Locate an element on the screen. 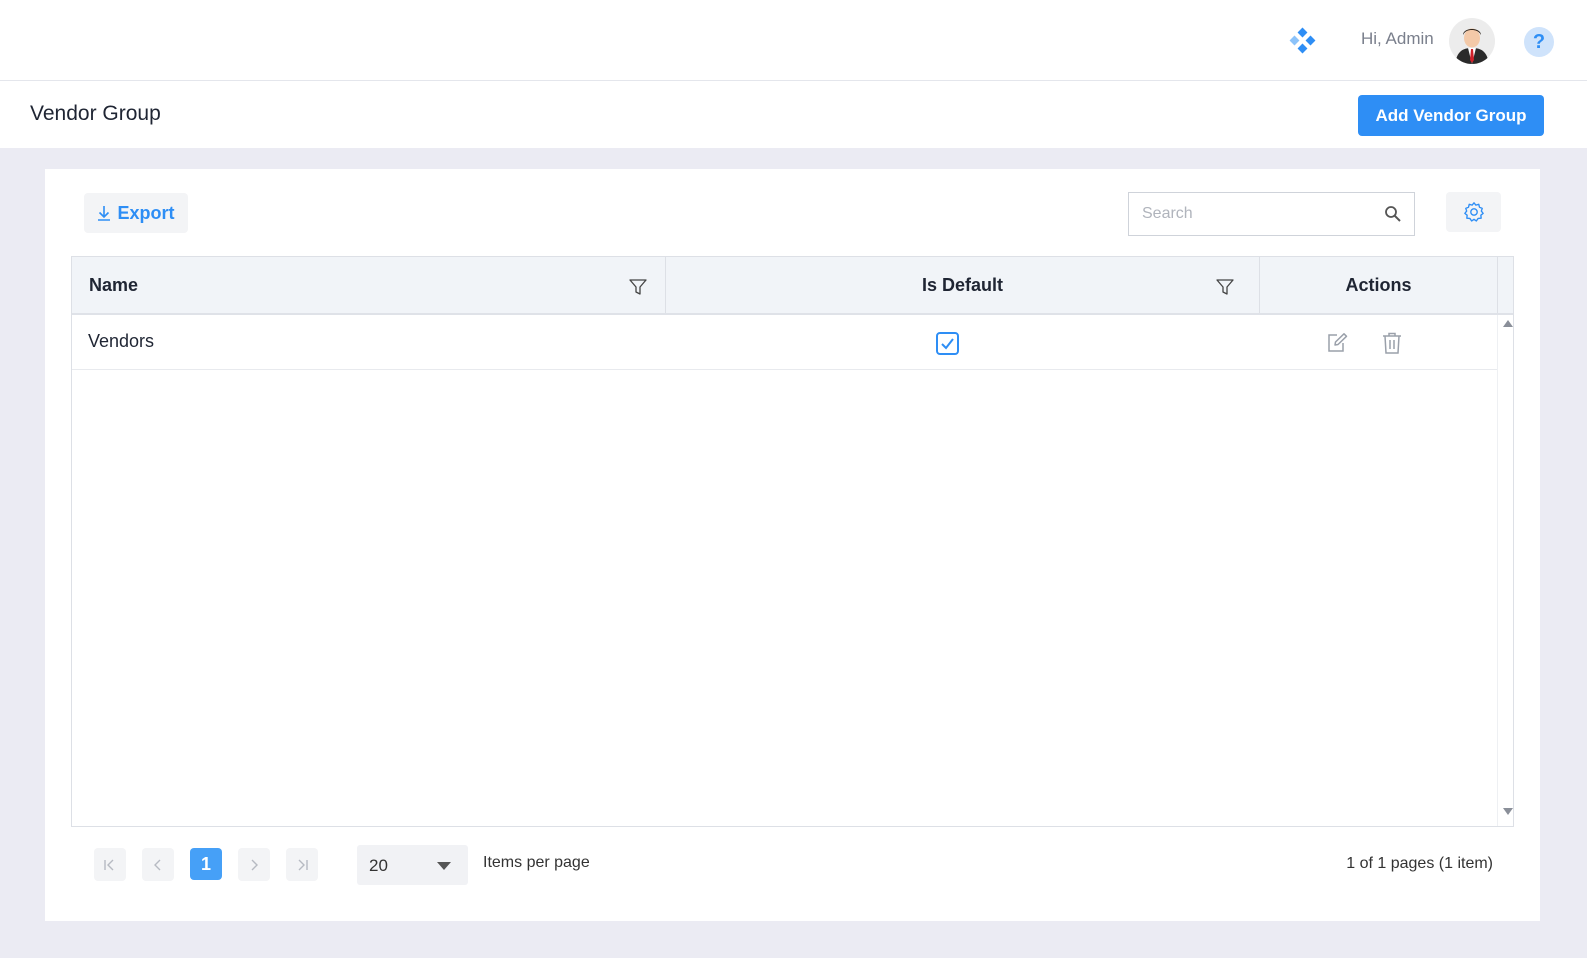 This screenshot has height=958, width=1587. column-header-is-default: Is Default is located at coordinates (963, 285).